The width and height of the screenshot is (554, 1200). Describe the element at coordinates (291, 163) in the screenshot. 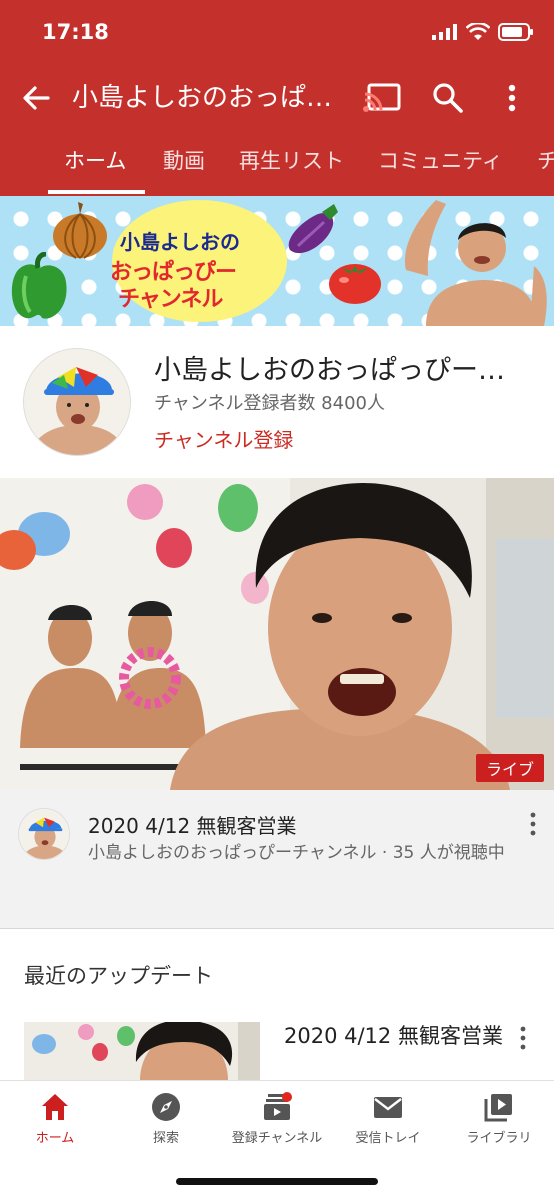

I see `tab-playlists: 再生リスト` at that location.